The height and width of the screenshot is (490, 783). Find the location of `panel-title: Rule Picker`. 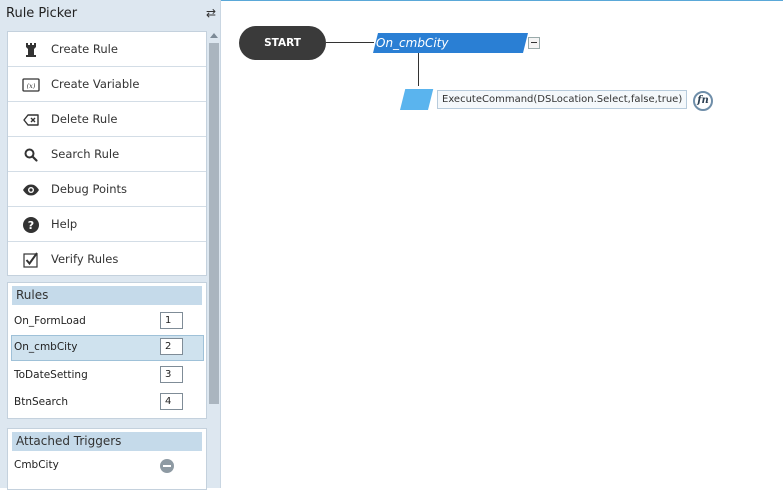

panel-title: Rule Picker is located at coordinates (42, 13).